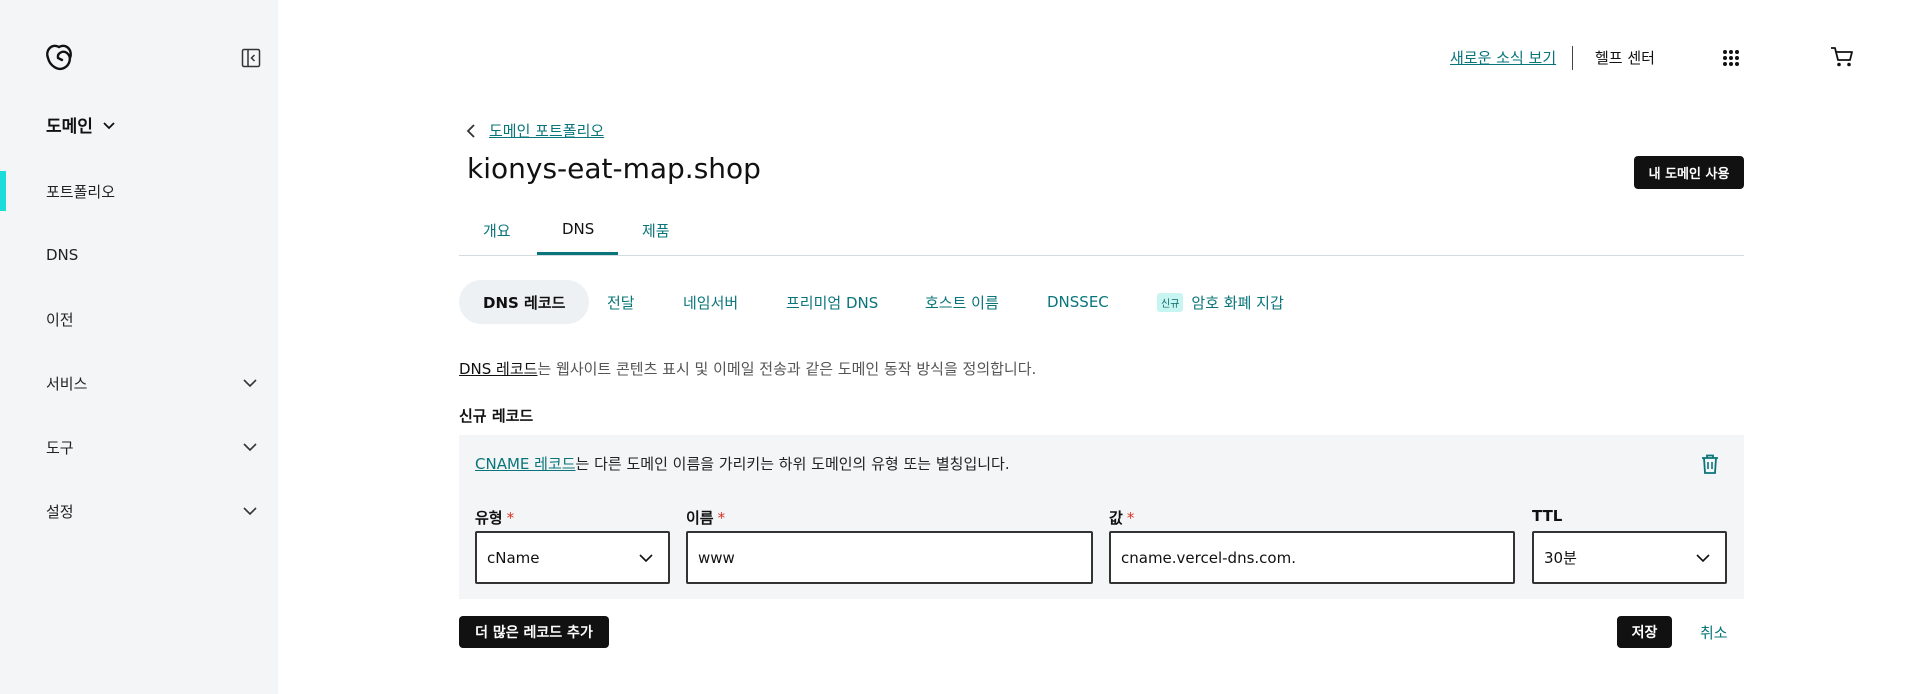 This screenshot has width=1907, height=694. What do you see at coordinates (139, 511) in the screenshot?
I see `sidebar-item-settings: 설정` at bounding box center [139, 511].